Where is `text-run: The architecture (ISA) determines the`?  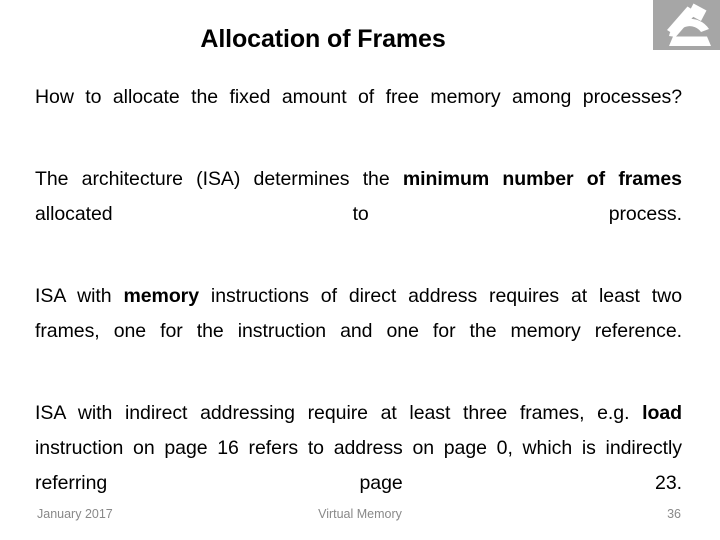 text-run: The architecture (ISA) determines the is located at coordinates (219, 179).